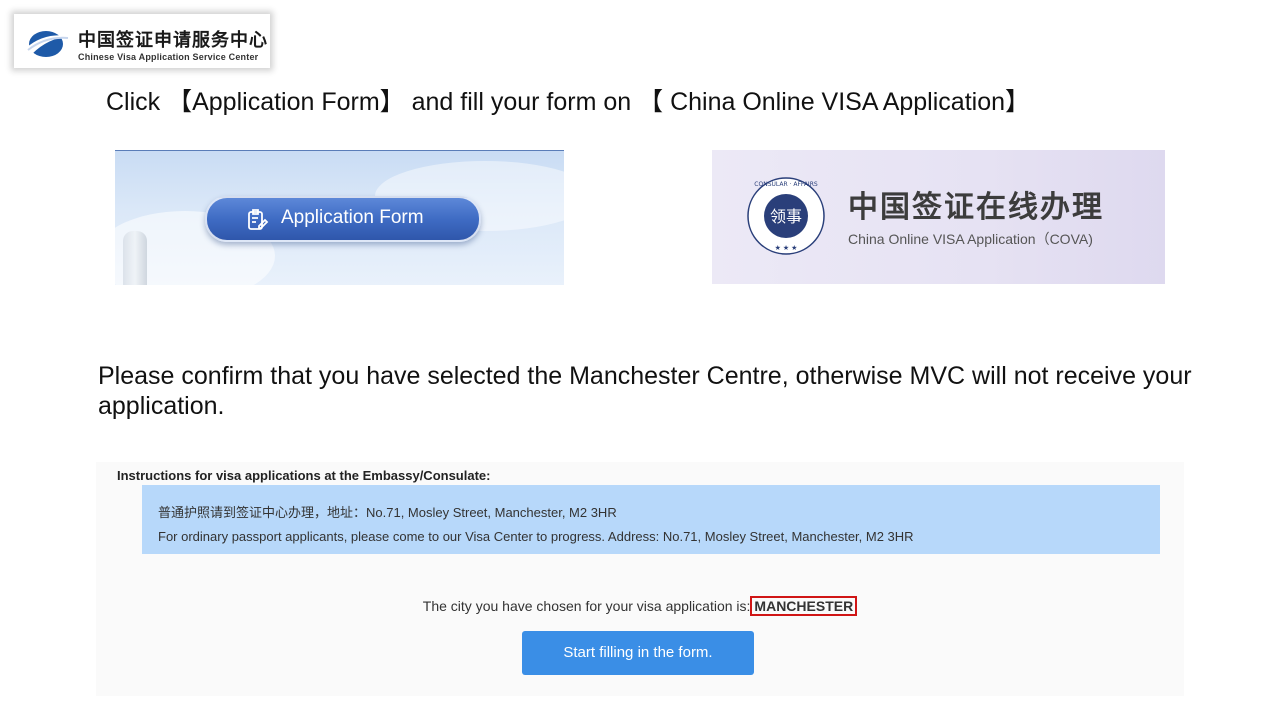  What do you see at coordinates (970, 239) in the screenshot?
I see `cova-english-title: China Online VISA Application（COVA)` at bounding box center [970, 239].